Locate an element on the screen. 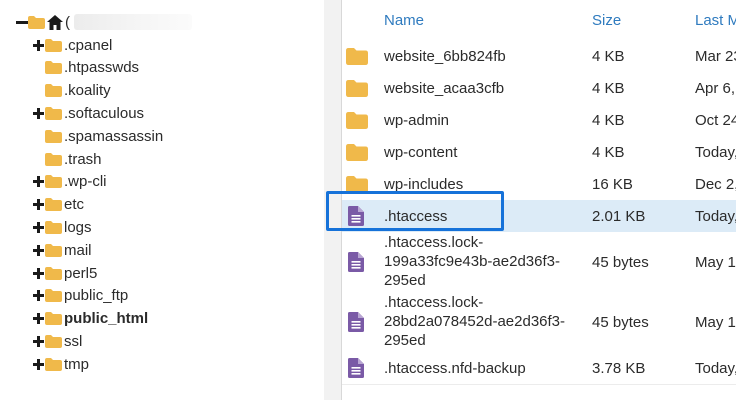 Image resolution: width=736 pixels, height=400 pixels. tree-item: .spamassassin is located at coordinates (98, 136).